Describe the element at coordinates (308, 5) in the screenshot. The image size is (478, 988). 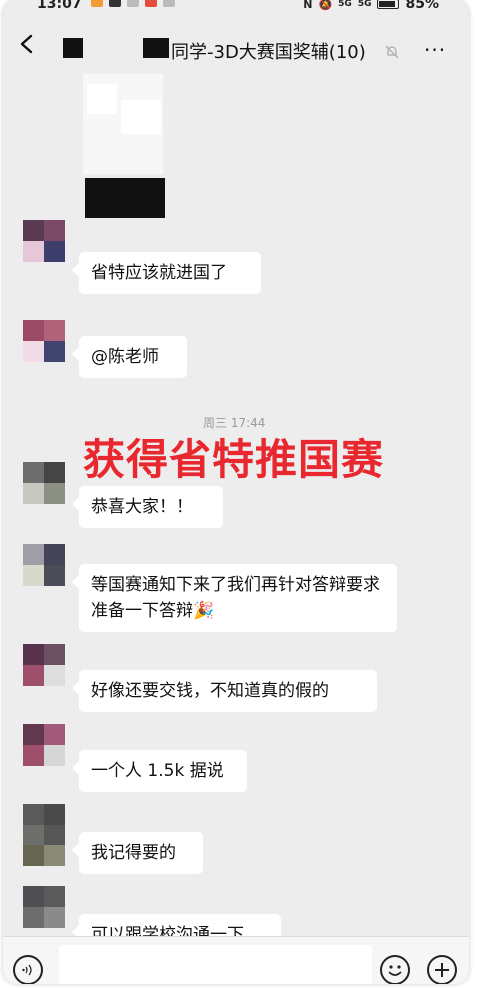
I see `nfc-icon: N` at that location.